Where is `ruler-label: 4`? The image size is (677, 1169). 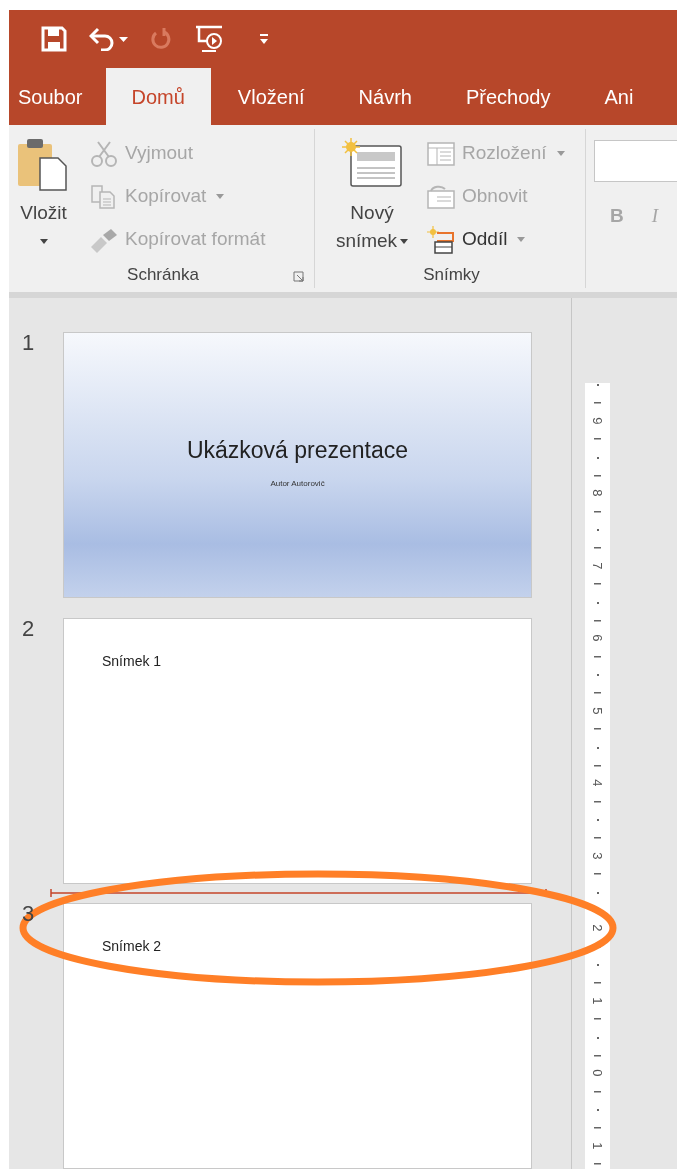
ruler-label: 4 is located at coordinates (598, 783).